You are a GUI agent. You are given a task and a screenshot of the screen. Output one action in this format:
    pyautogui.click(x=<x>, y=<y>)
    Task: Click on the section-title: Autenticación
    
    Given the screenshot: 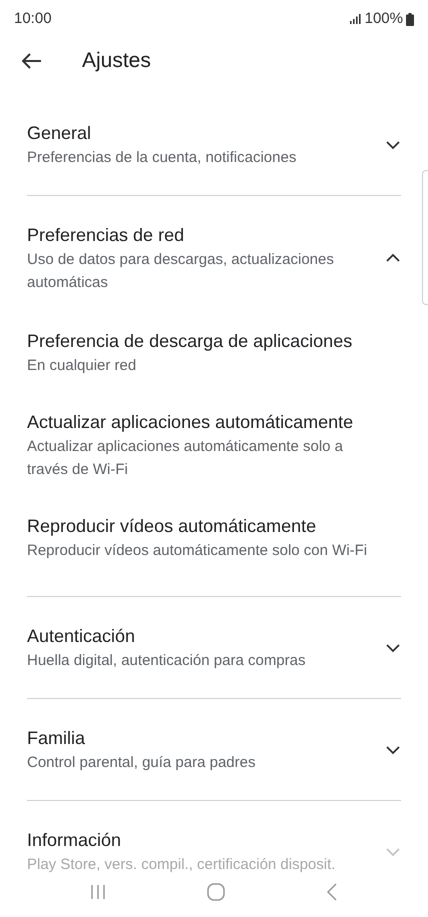 What is the action you would take?
    pyautogui.click(x=81, y=636)
    